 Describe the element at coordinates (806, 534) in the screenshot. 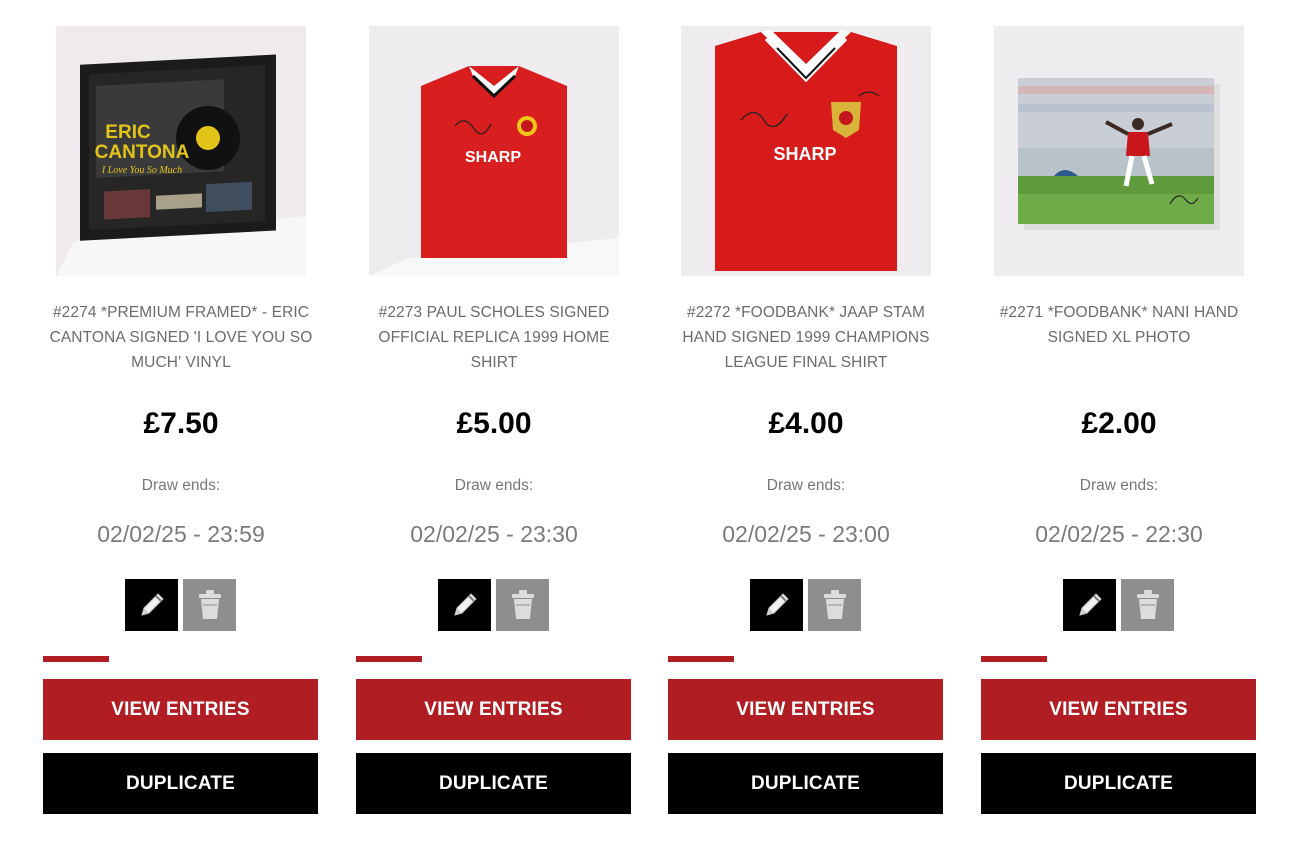

I see `draw-date: 02/02/25 - 23:00` at that location.